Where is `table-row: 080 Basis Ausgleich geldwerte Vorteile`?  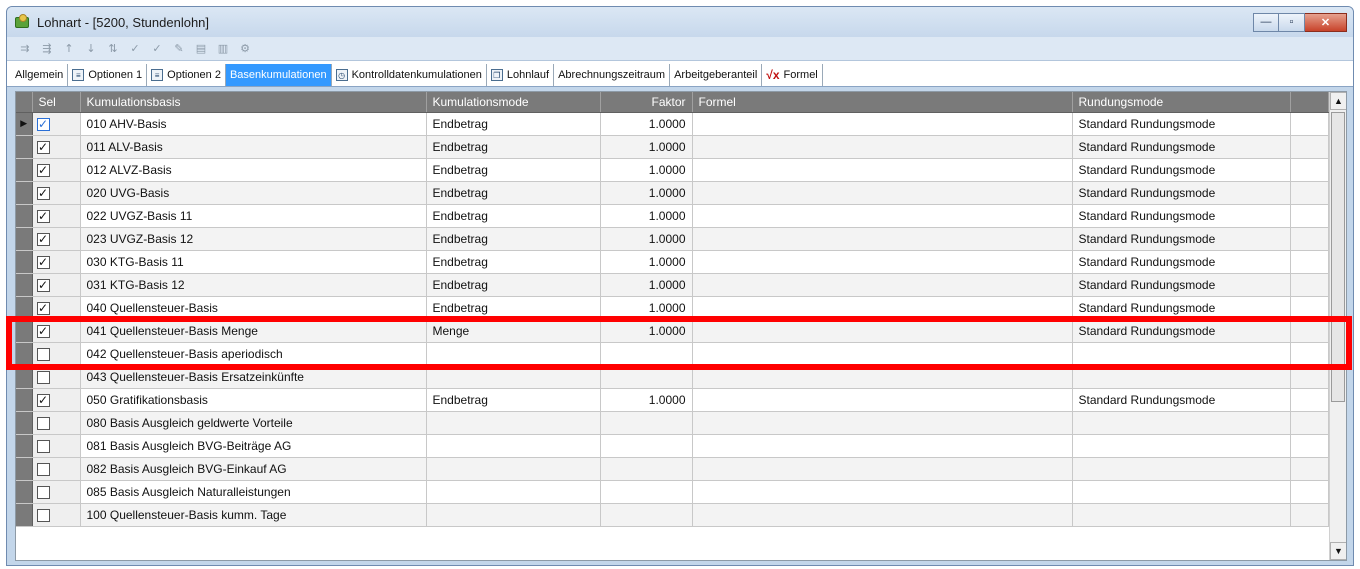
table-row: 080 Basis Ausgleich geldwerte Vorteile is located at coordinates (672, 423).